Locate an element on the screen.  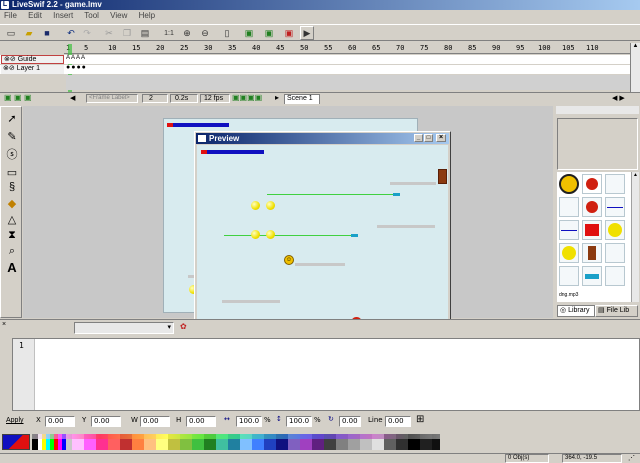
red-block-asset is located at coordinates (592, 230).